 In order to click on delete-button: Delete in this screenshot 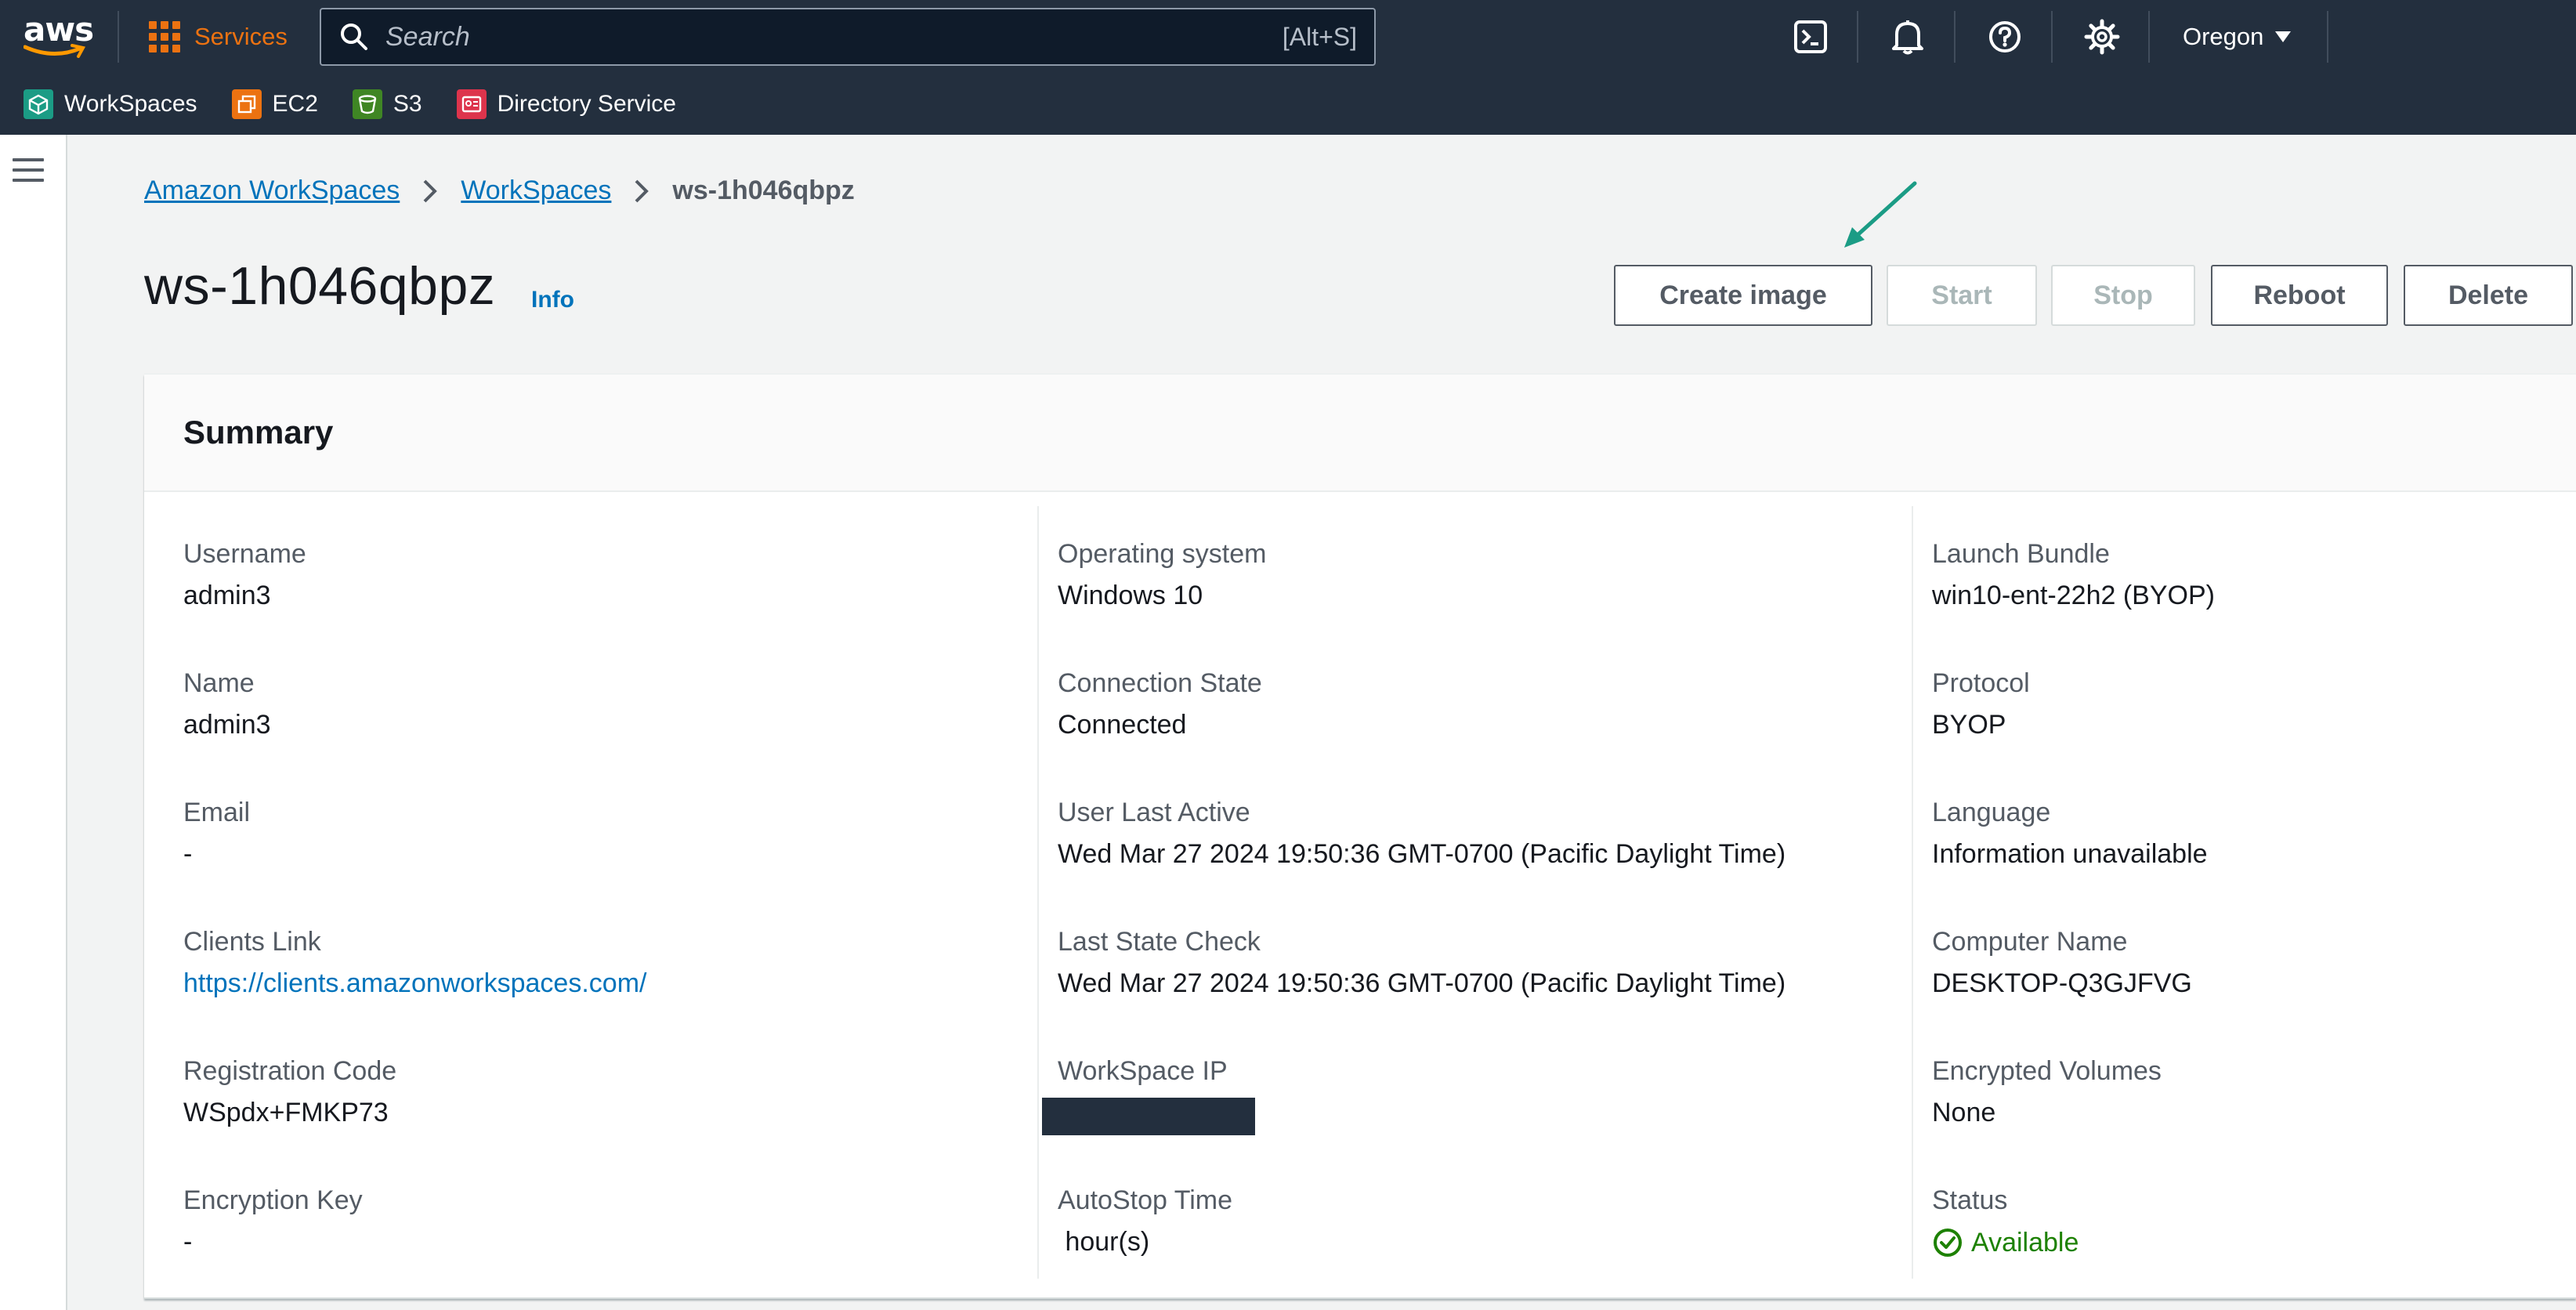, I will do `click(2489, 295)`.